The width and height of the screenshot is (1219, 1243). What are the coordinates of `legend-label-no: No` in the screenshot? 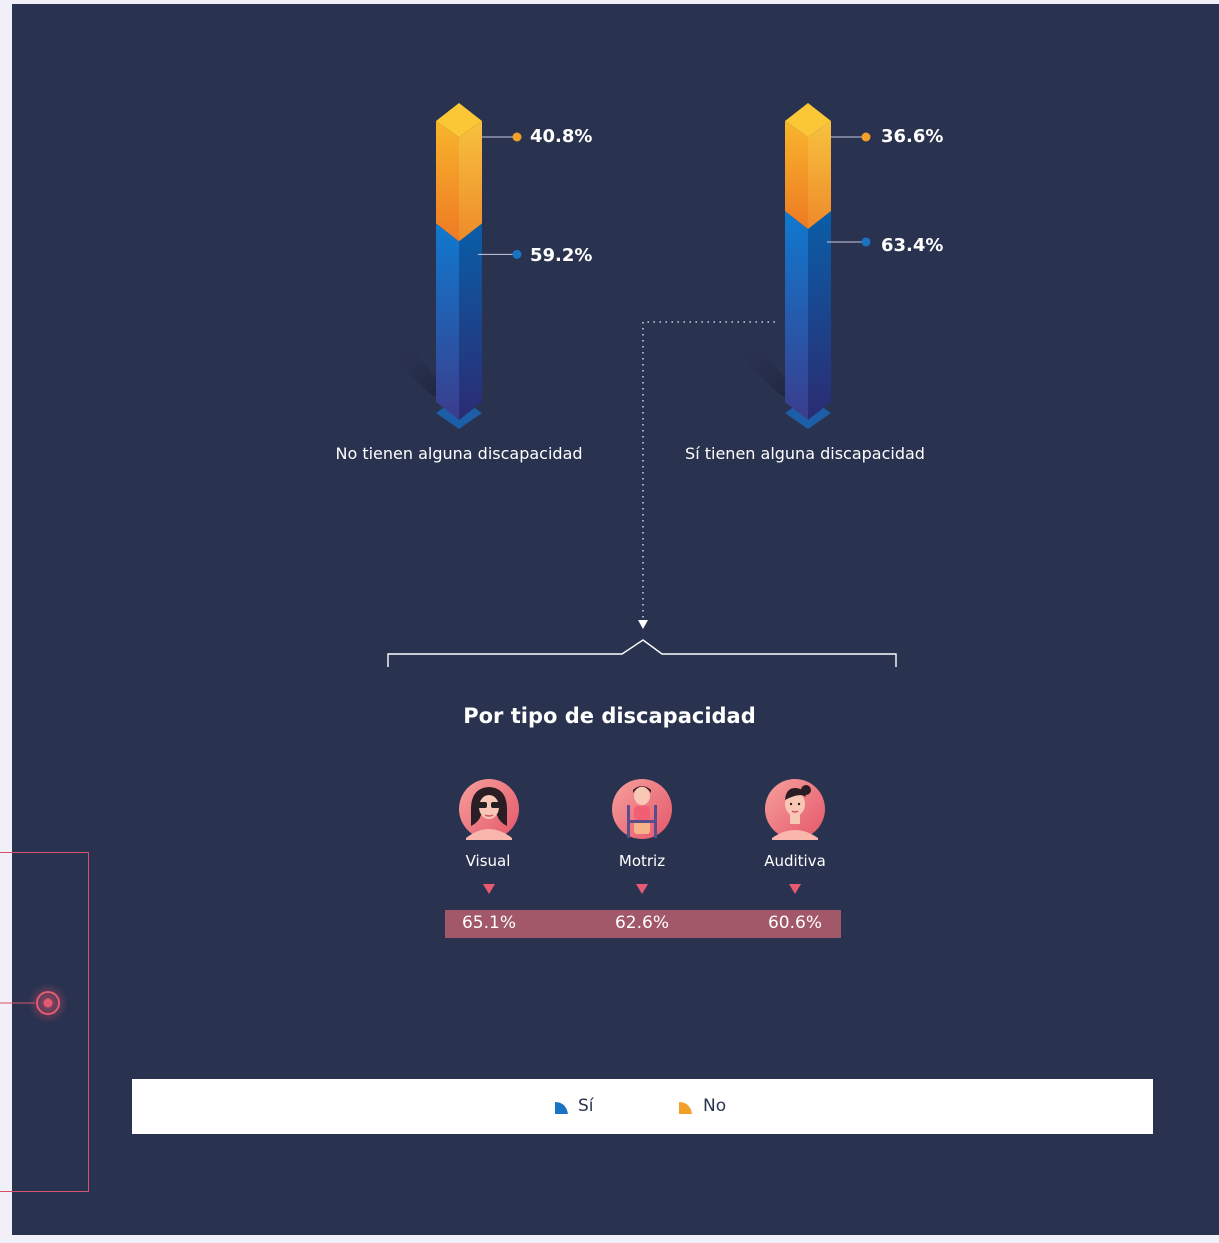 It's located at (714, 1106).